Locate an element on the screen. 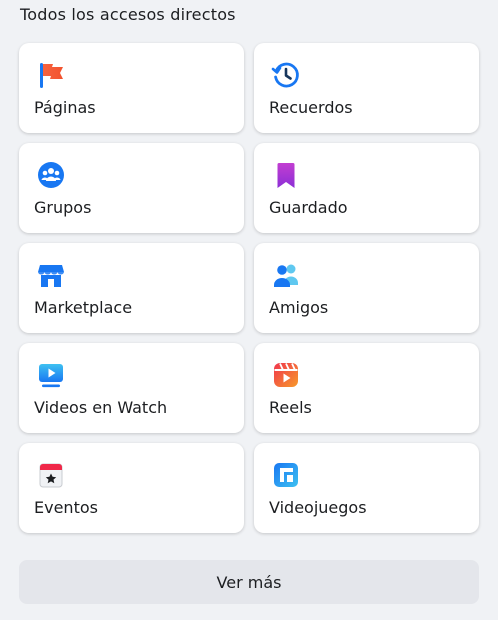  shortcut-eventos: Eventos is located at coordinates (131, 488).